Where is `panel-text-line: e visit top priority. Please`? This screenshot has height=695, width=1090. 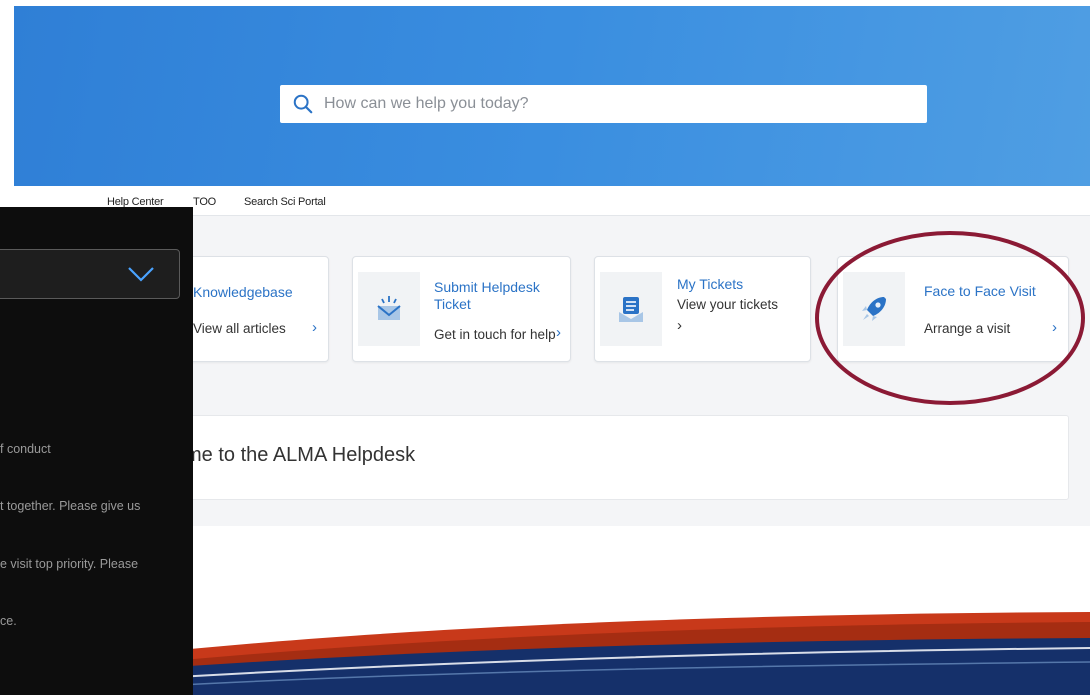
panel-text-line: e visit top priority. Please is located at coordinates (69, 564).